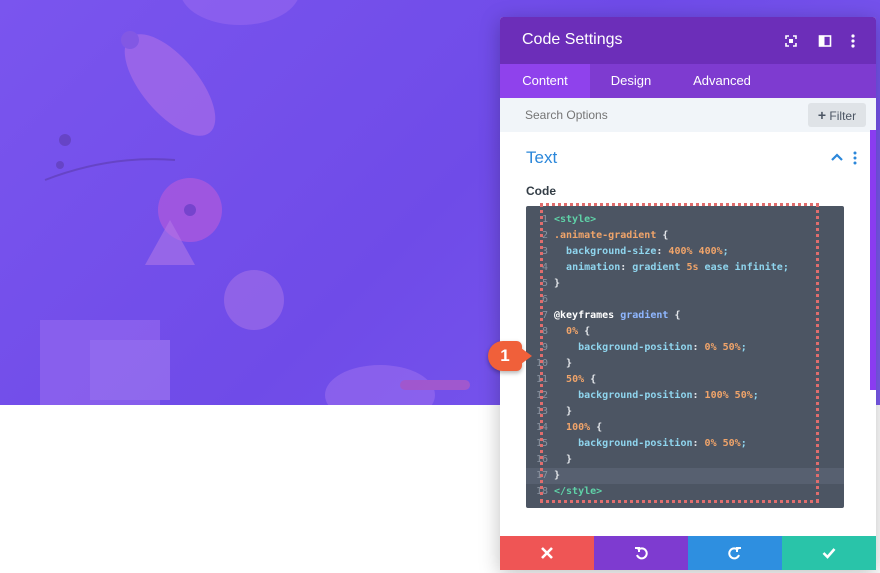 The height and width of the screenshot is (573, 880). What do you see at coordinates (541, 491) in the screenshot?
I see `line-number: 18` at bounding box center [541, 491].